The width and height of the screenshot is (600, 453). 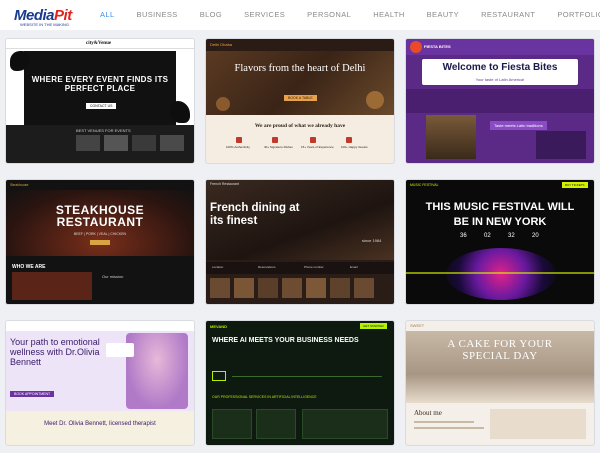 I want to click on hero-tagline: BEEF | PORK | VEAL | CHICKEN, so click(x=100, y=234).